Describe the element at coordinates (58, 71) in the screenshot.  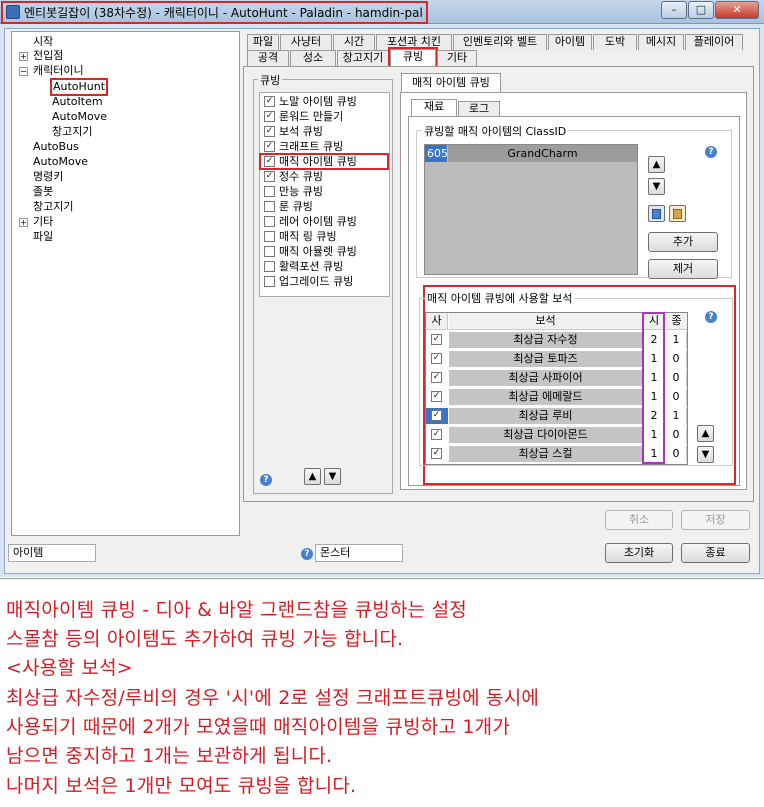
I see `tree-item-character: 캐릭터이니` at that location.